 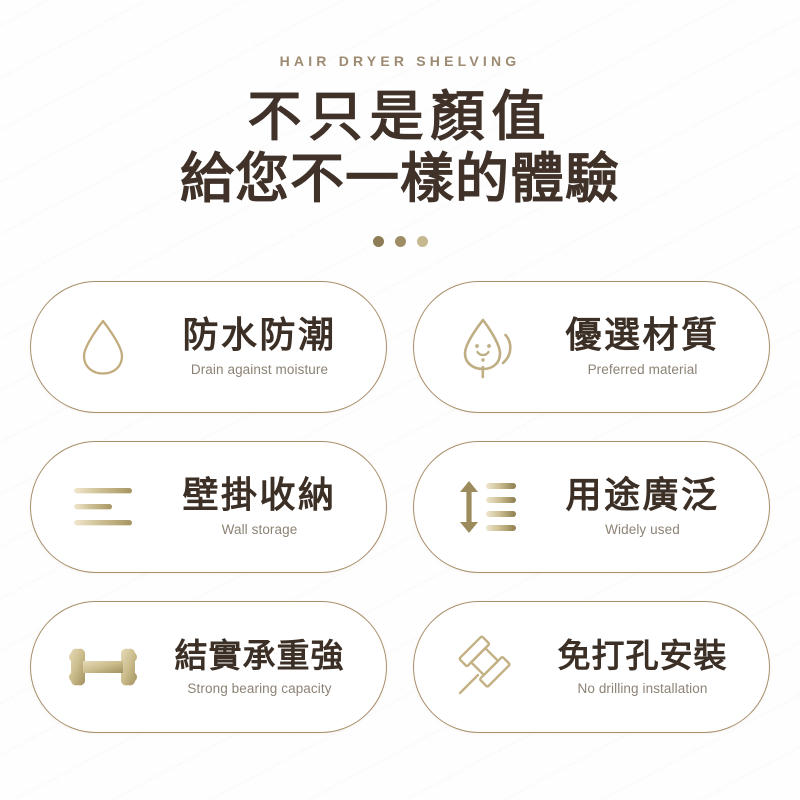 I want to click on water-drop-icon, so click(x=103, y=347).